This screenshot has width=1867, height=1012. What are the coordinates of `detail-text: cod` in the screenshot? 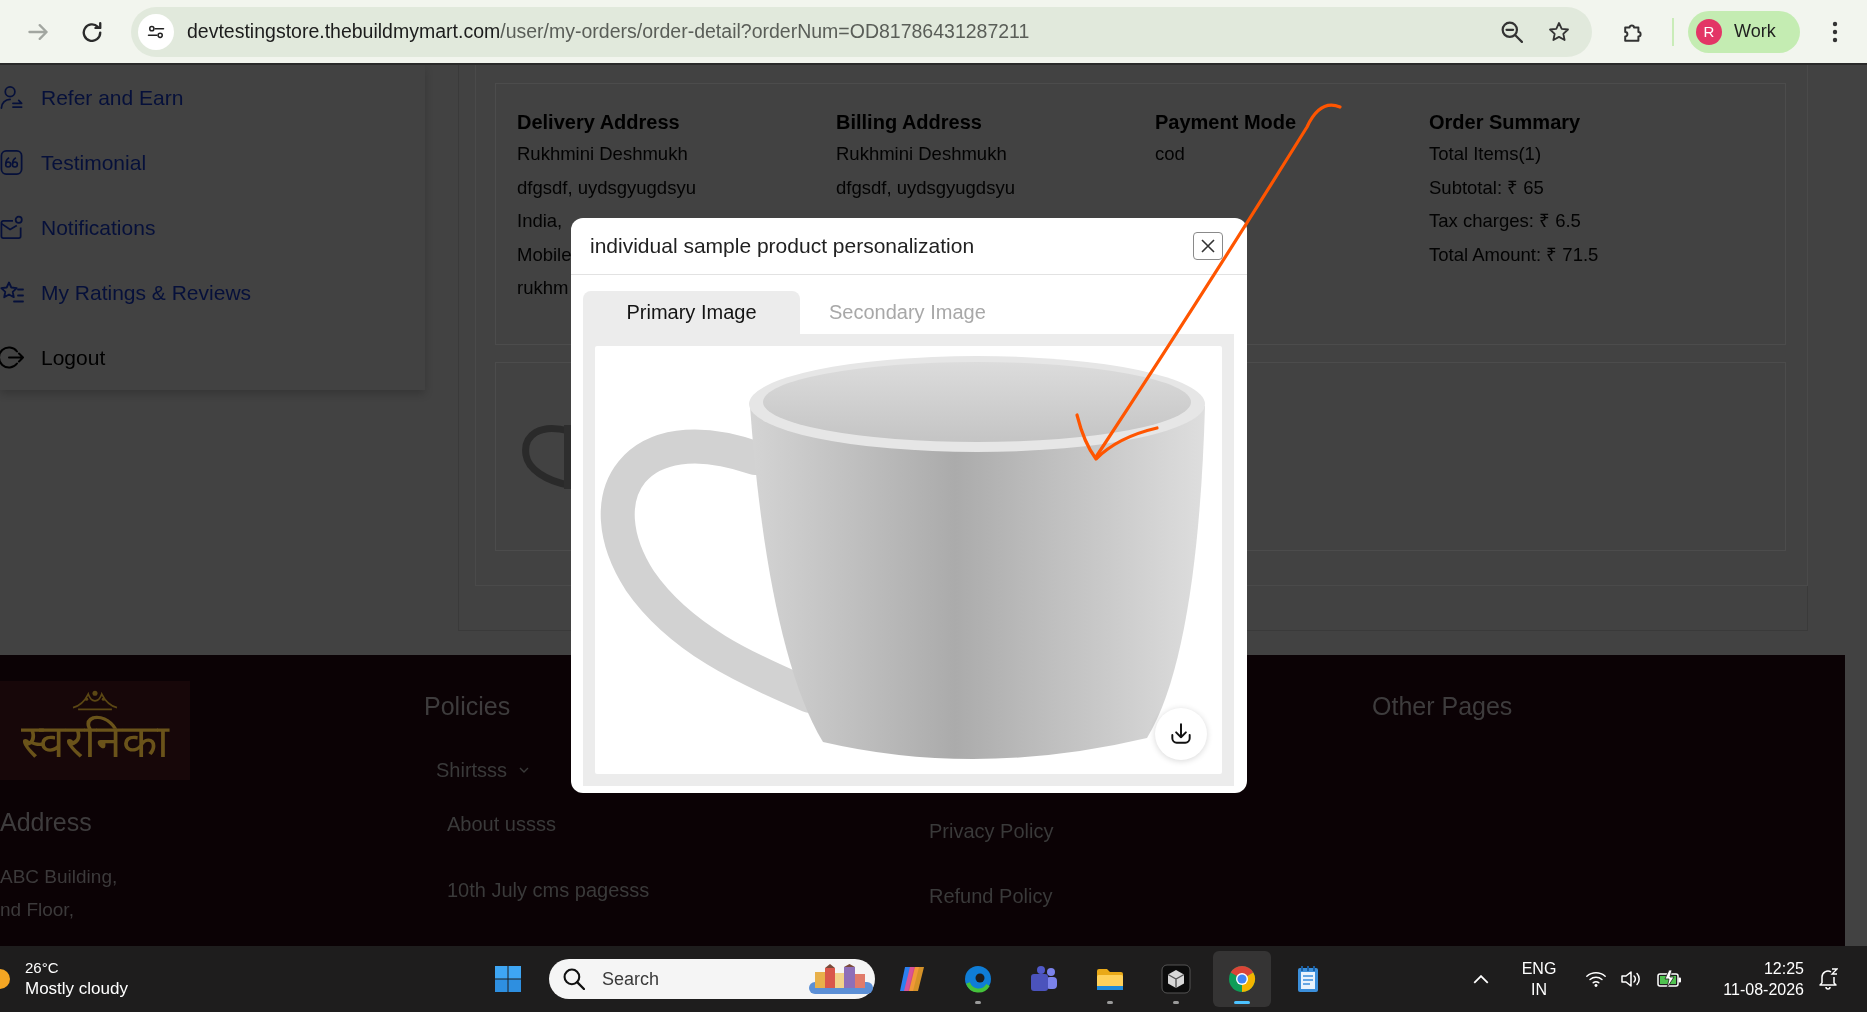 It's located at (1170, 154).